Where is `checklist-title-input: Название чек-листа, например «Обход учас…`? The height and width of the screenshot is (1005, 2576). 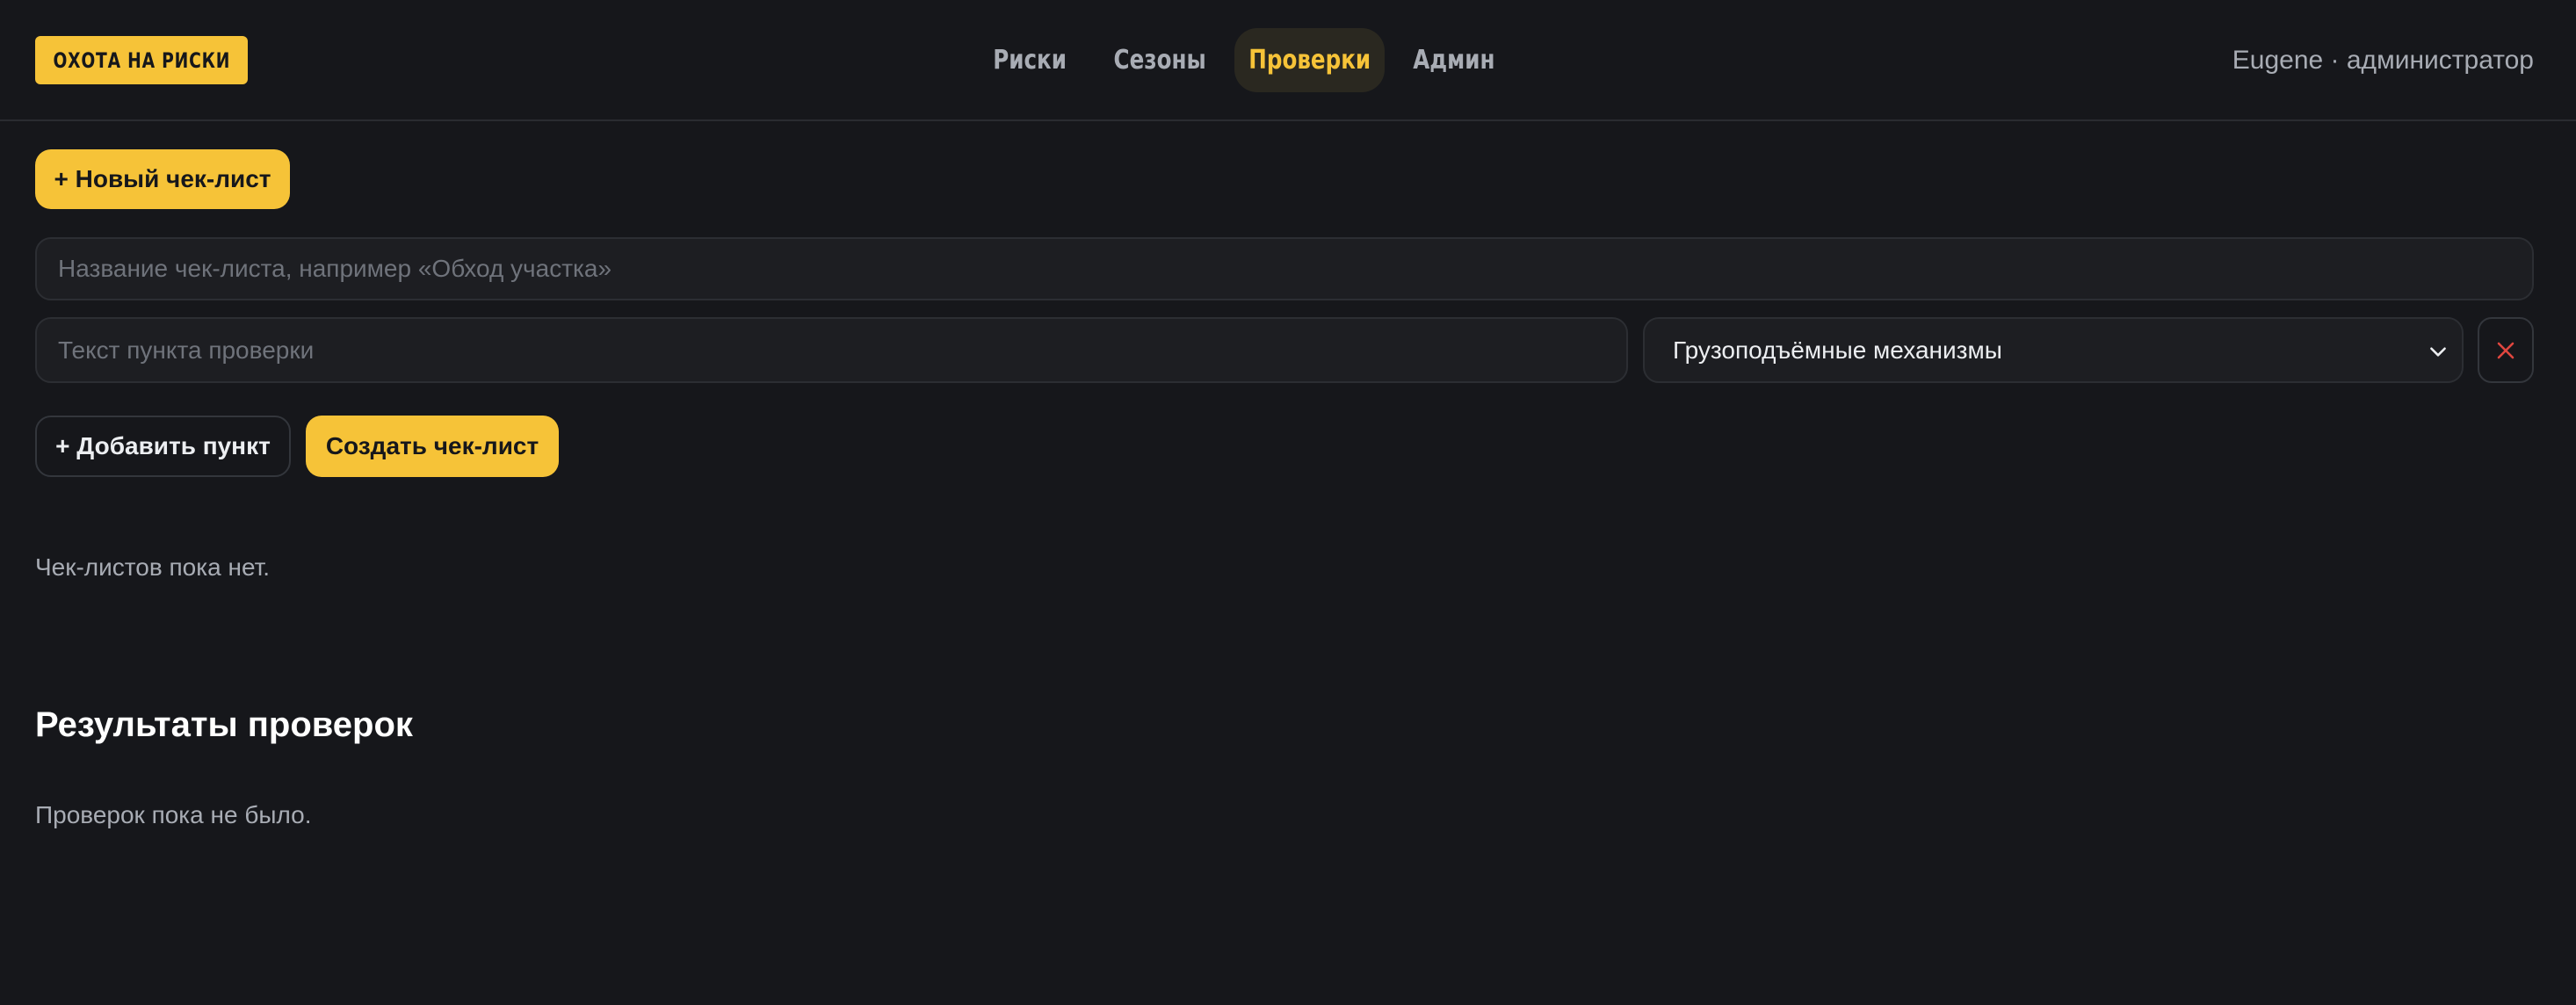
checklist-title-input: Название чек-листа, например «Обход учас… is located at coordinates (1284, 268).